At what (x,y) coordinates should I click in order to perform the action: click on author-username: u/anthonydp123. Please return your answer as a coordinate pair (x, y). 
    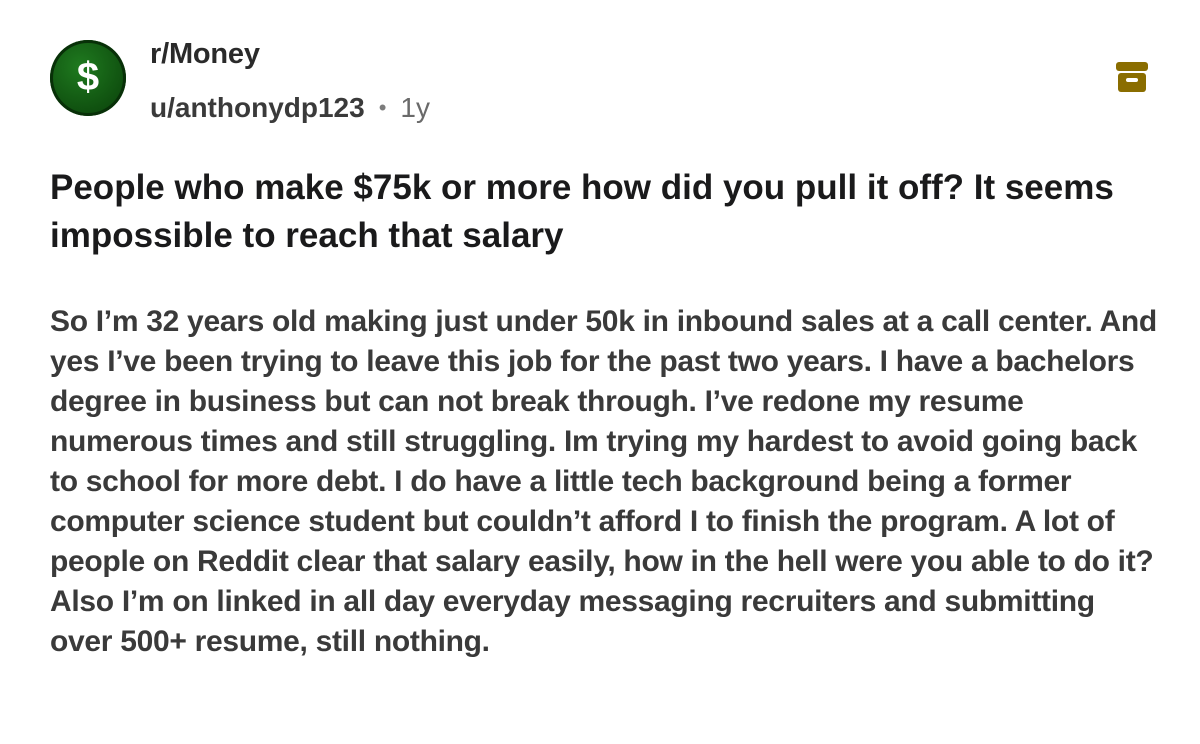
    Looking at the image, I should click on (257, 108).